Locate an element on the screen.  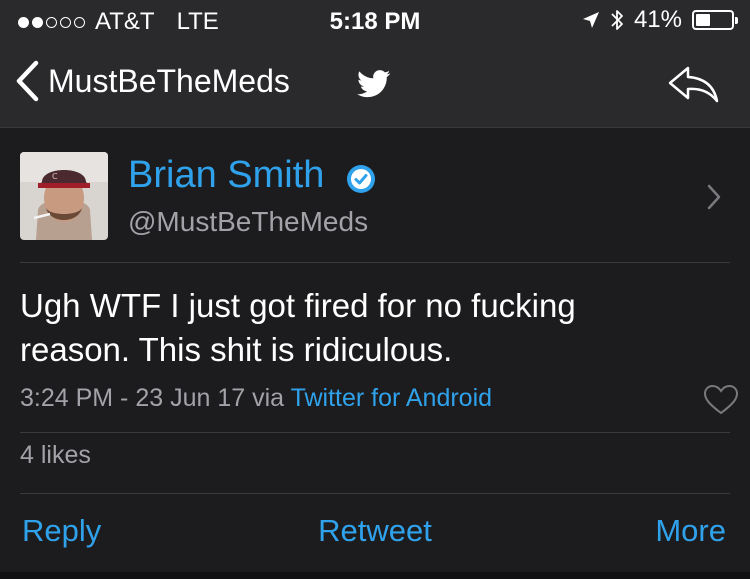
battery-level-fill is located at coordinates (703, 20).